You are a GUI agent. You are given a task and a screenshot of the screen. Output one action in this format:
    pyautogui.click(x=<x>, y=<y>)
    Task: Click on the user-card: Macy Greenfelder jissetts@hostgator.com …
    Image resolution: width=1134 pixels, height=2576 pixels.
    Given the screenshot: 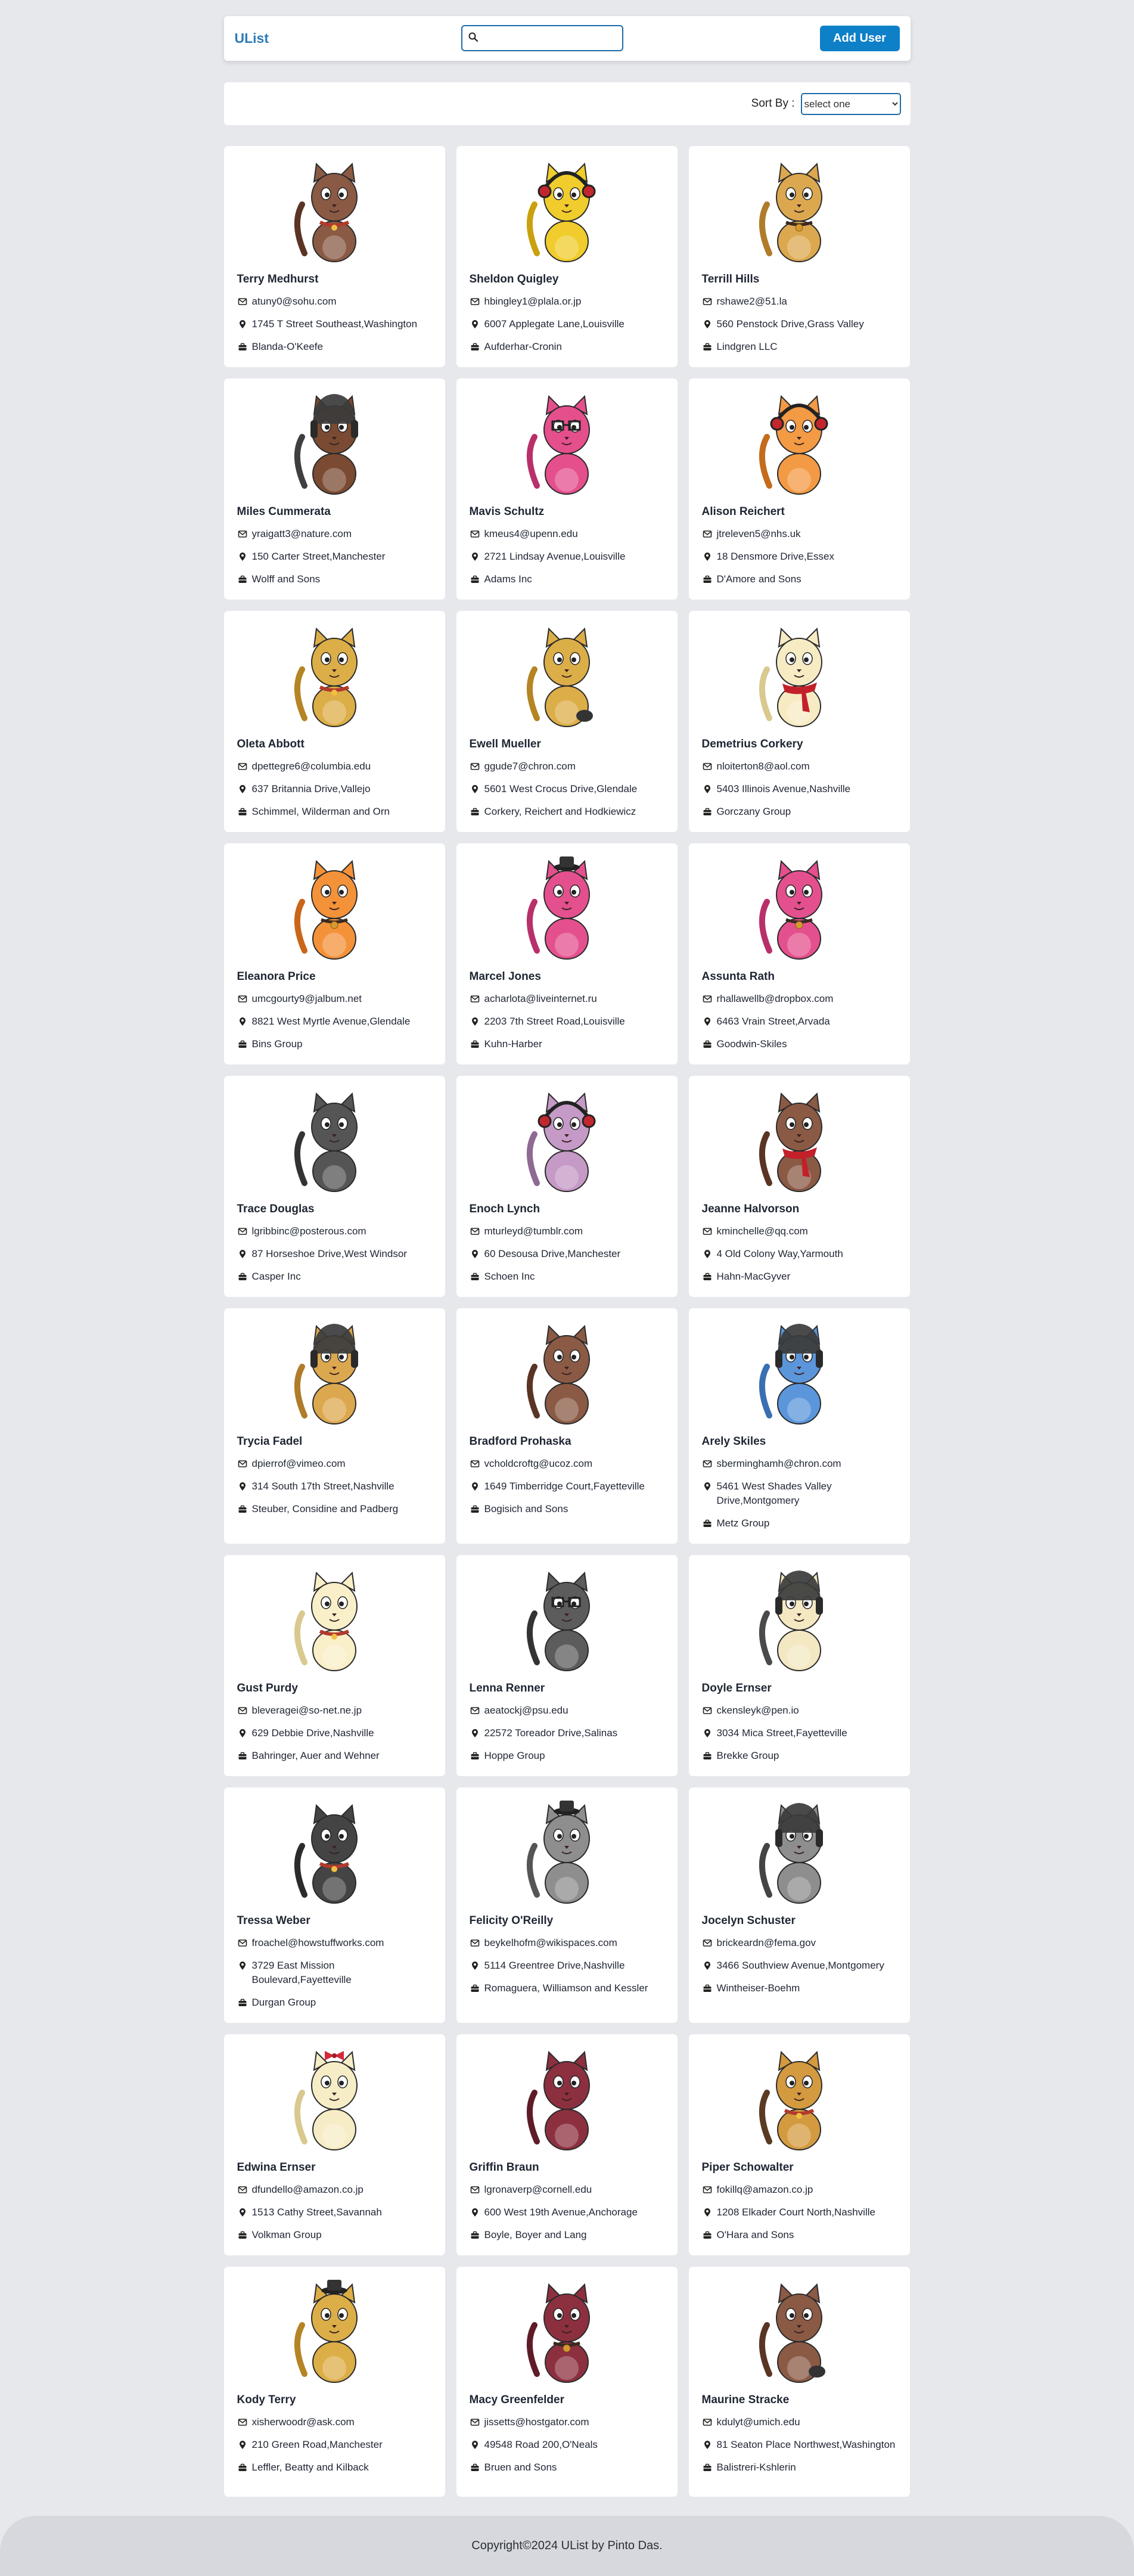 What is the action you would take?
    pyautogui.click(x=567, y=2382)
    